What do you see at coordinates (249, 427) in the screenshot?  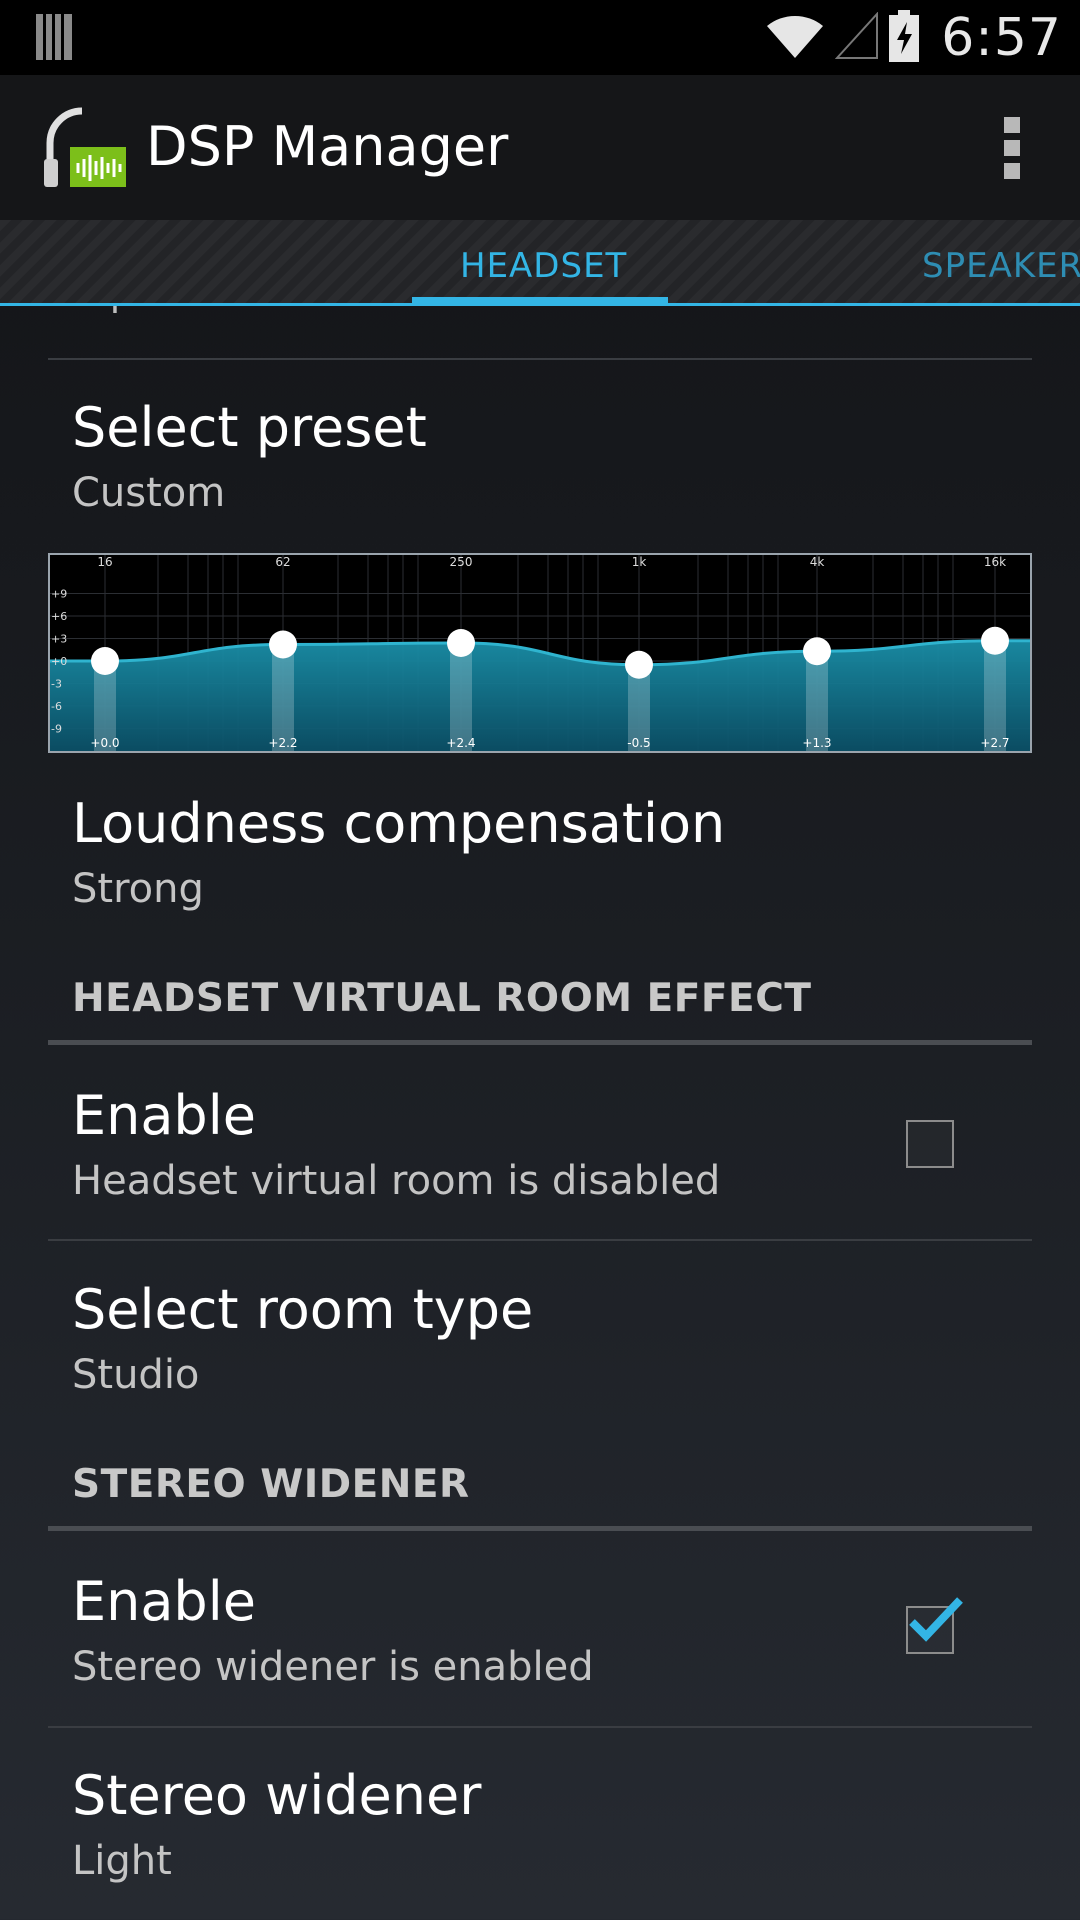 I see `select-preset-title: Select preset` at bounding box center [249, 427].